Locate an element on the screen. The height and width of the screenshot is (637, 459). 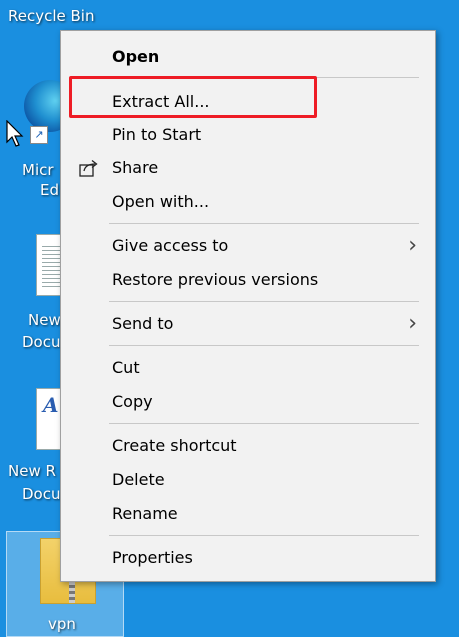
menu-item-open-label: Open is located at coordinates (136, 56).